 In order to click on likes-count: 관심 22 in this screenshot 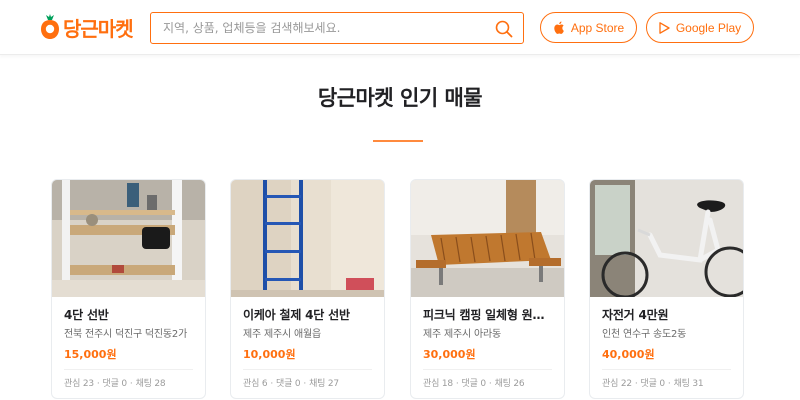, I will do `click(617, 384)`.